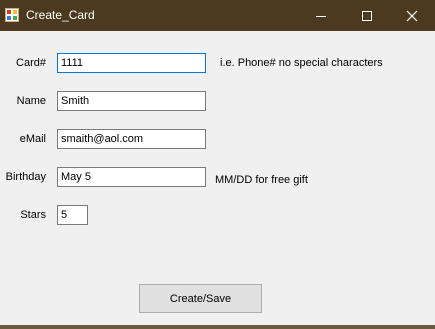 The image size is (435, 329). I want to click on maximize-button, so click(367, 15).